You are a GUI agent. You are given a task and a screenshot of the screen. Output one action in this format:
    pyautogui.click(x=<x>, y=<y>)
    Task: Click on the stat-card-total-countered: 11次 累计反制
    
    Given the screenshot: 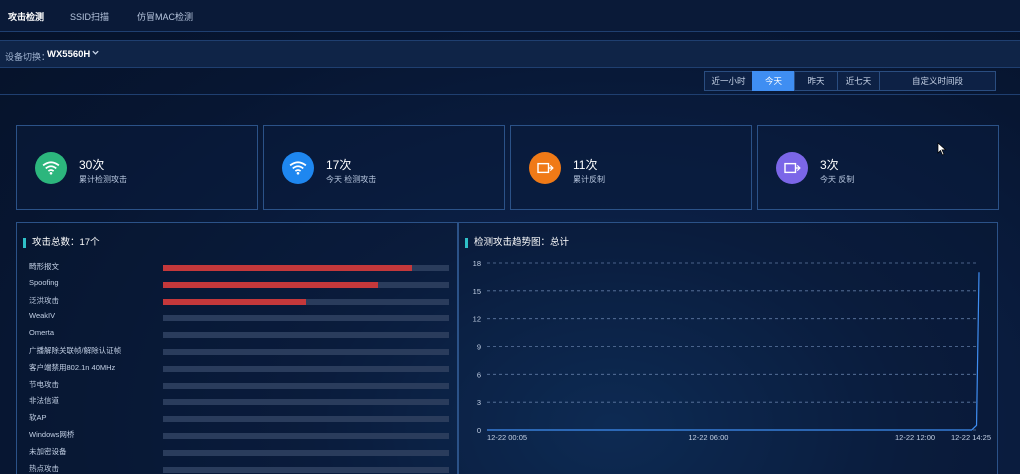 What is the action you would take?
    pyautogui.click(x=631, y=167)
    